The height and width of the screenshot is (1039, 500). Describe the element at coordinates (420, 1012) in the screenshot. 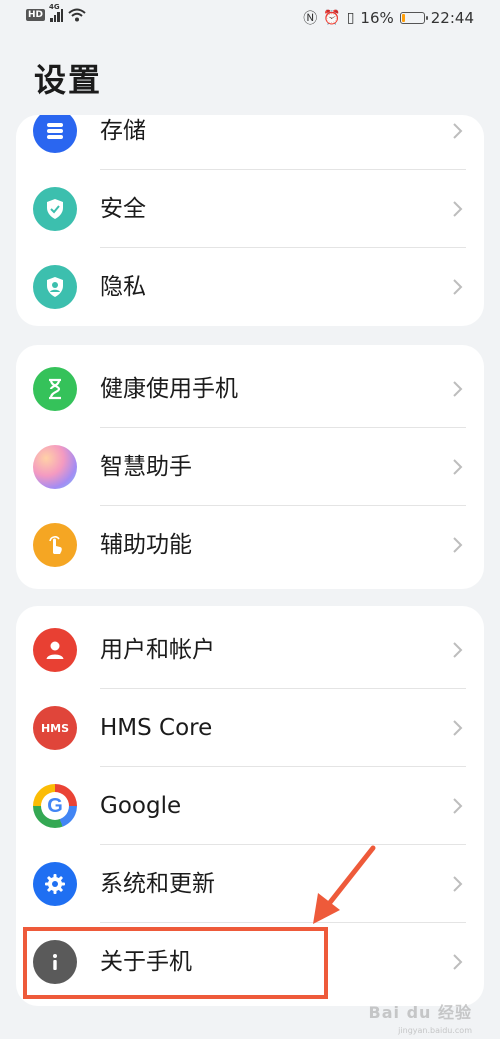

I see `watermark-logo: Bai du 经验` at that location.